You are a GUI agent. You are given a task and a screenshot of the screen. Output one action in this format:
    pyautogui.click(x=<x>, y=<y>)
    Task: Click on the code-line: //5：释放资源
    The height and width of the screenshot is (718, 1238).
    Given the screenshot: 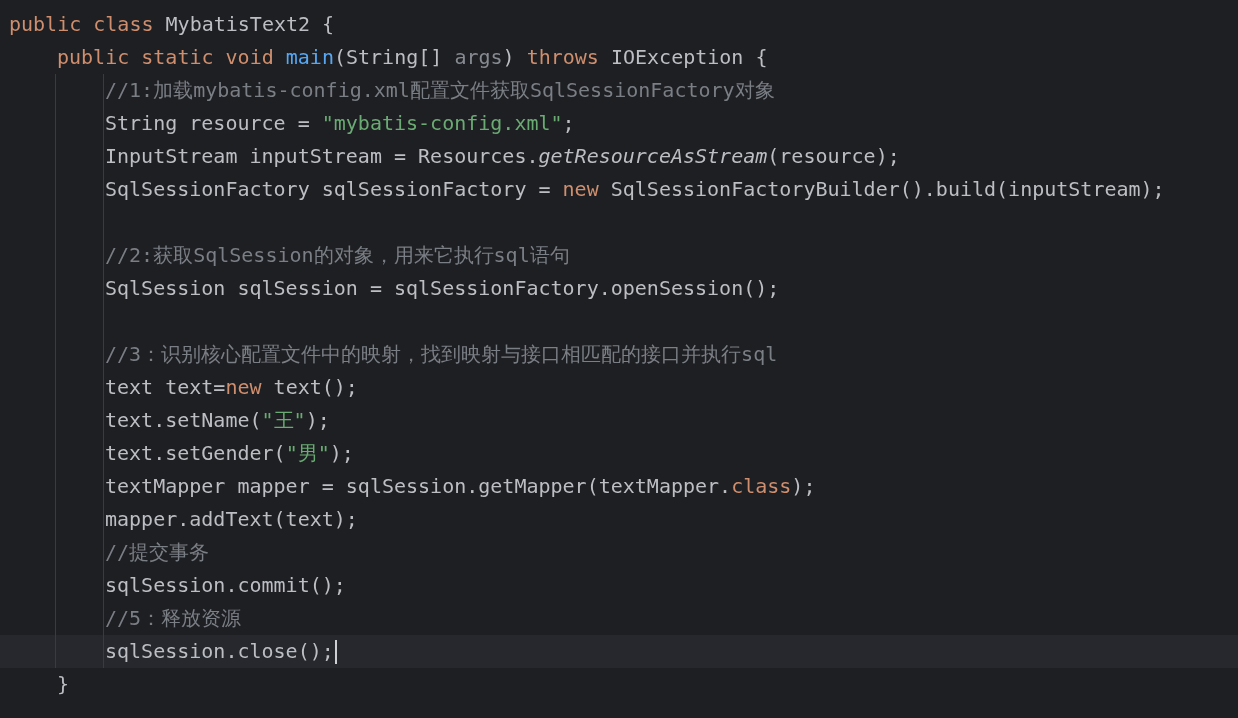 What is the action you would take?
    pyautogui.click(x=173, y=618)
    